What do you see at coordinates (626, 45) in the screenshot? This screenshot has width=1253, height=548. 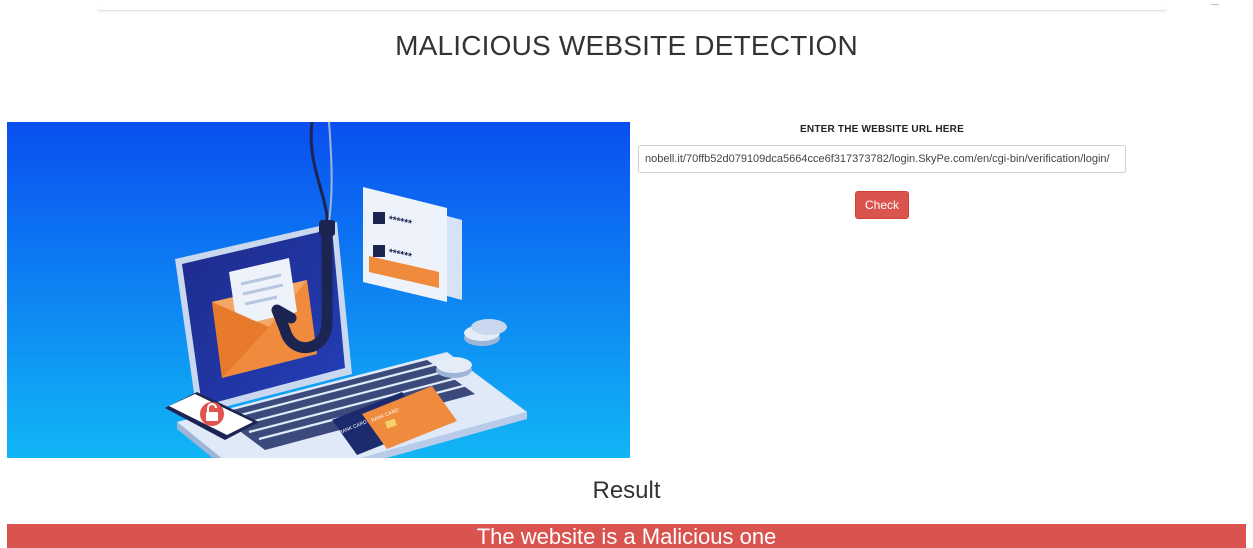 I see `page-title: MALICIOUS WEBSITE DETECTION` at bounding box center [626, 45].